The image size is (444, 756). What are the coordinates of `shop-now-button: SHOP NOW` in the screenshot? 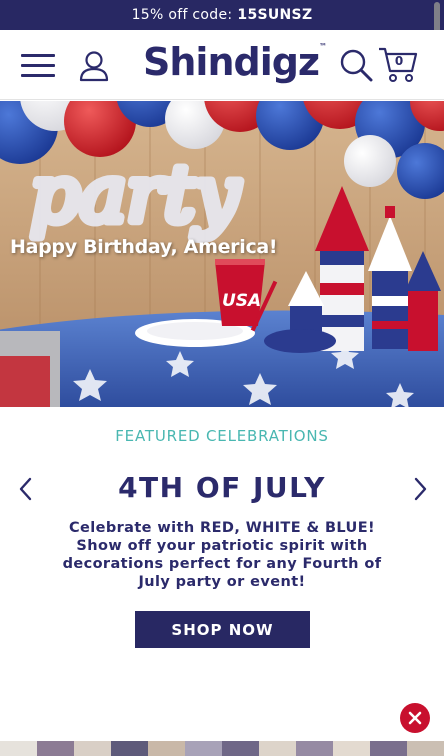 It's located at (222, 629).